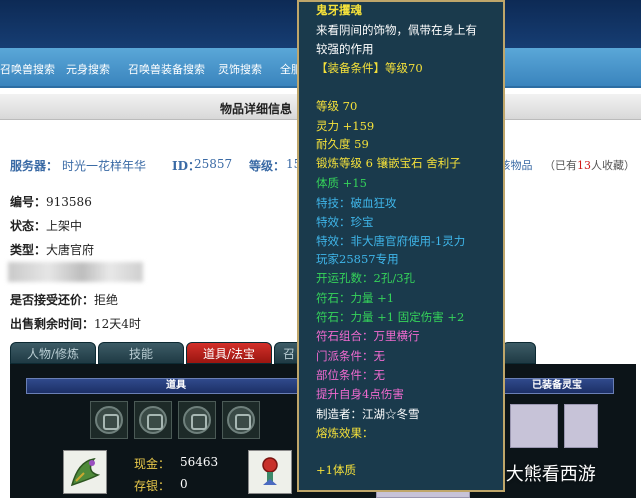 Image resolution: width=641 pixels, height=498 pixels. What do you see at coordinates (141, 353) in the screenshot?
I see `tab-skills: 技能` at bounding box center [141, 353].